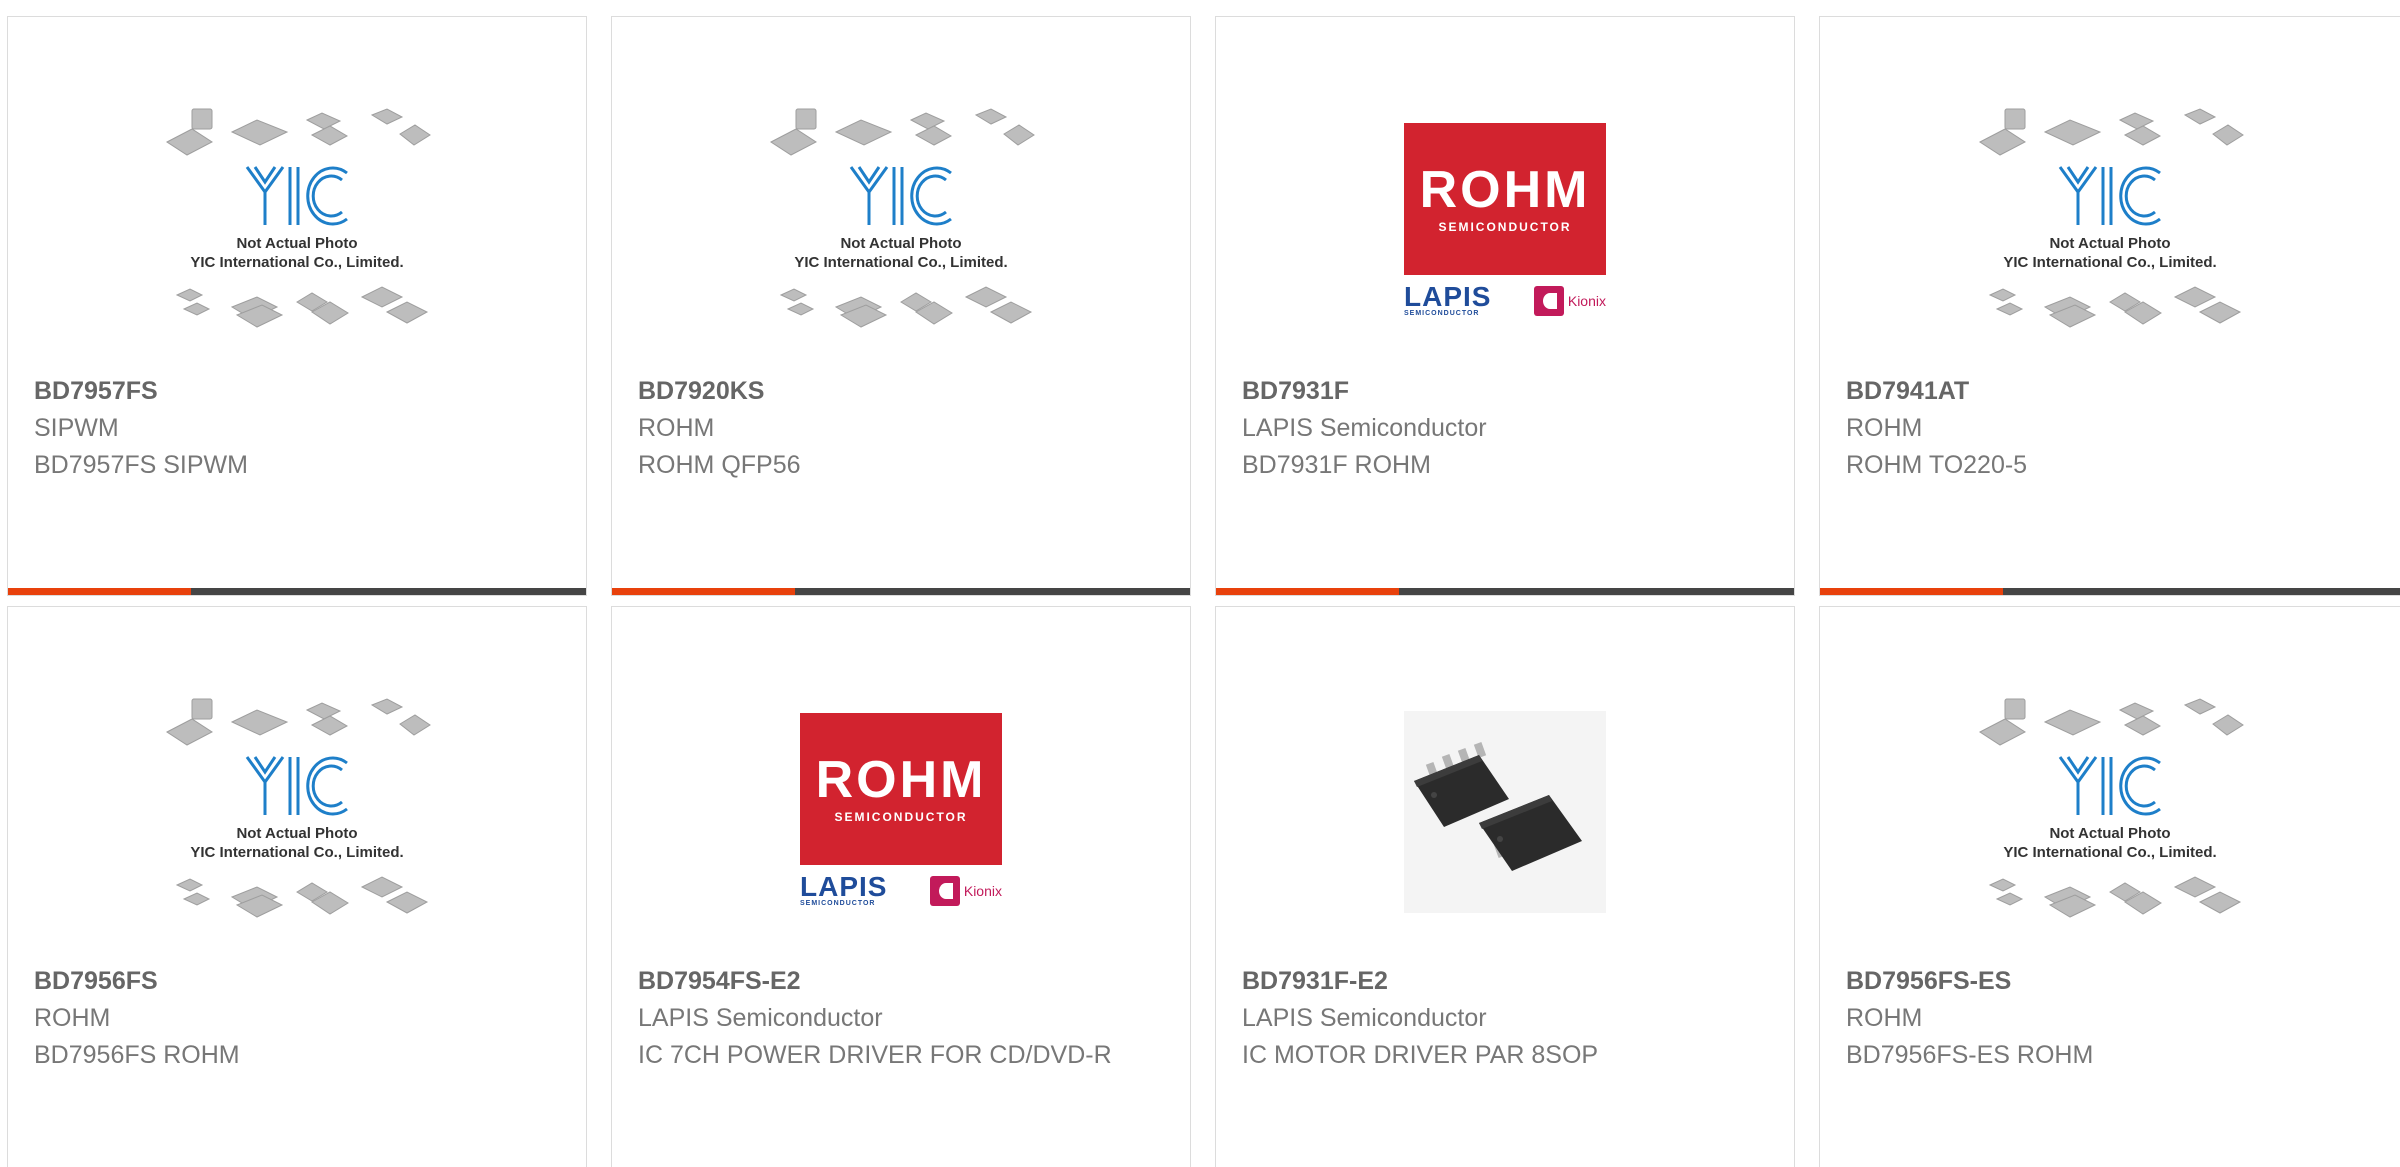  I want to click on description: IC MOTOR DRIVER PAR 8SOP, so click(1420, 1055).